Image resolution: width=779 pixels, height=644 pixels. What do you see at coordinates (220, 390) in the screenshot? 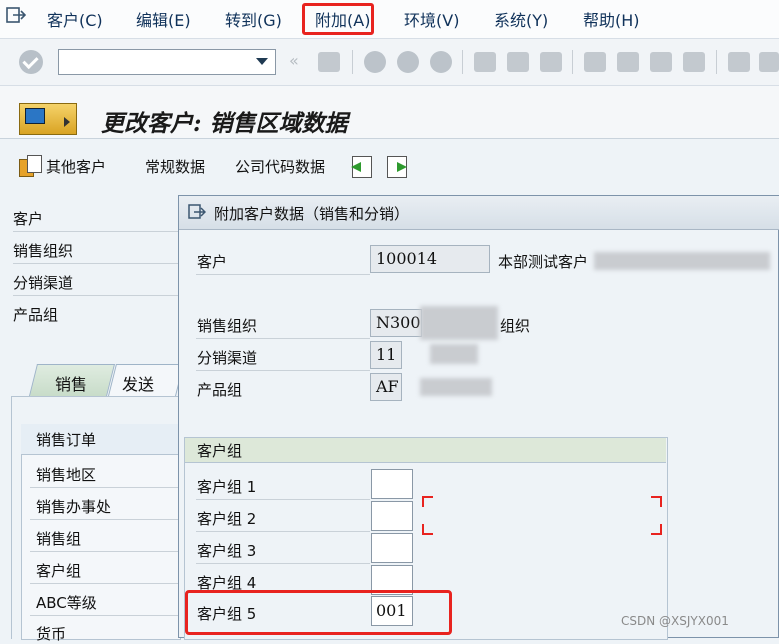
I see `dialog-division-label: 产品组` at bounding box center [220, 390].